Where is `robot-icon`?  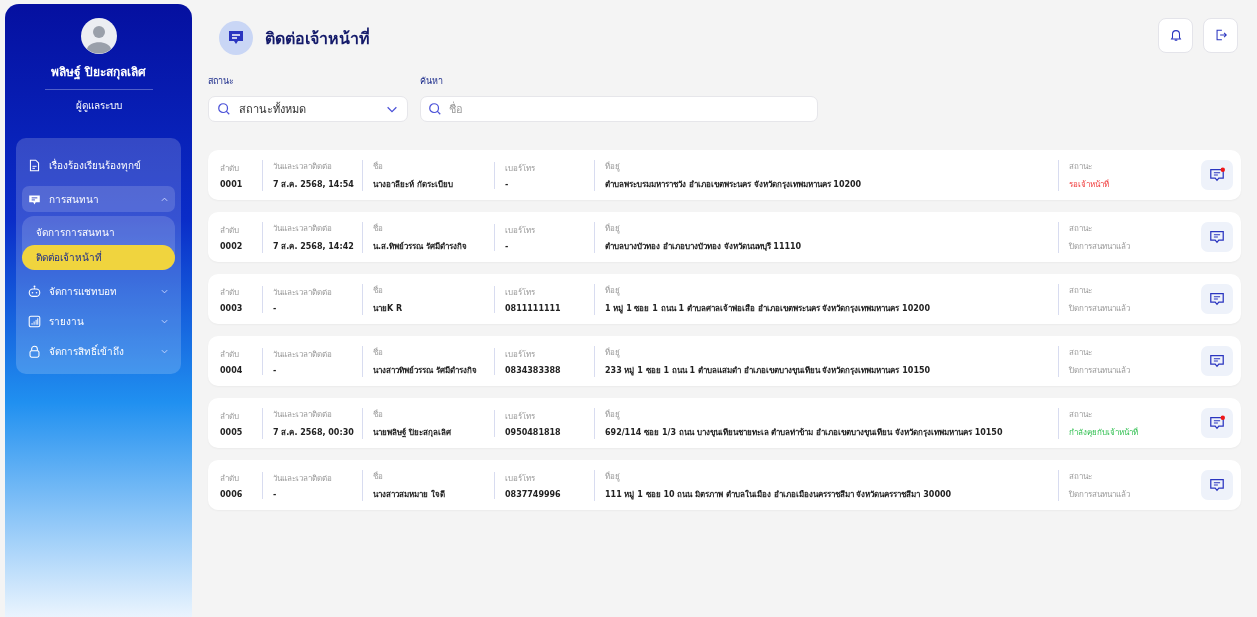
robot-icon is located at coordinates (34, 291).